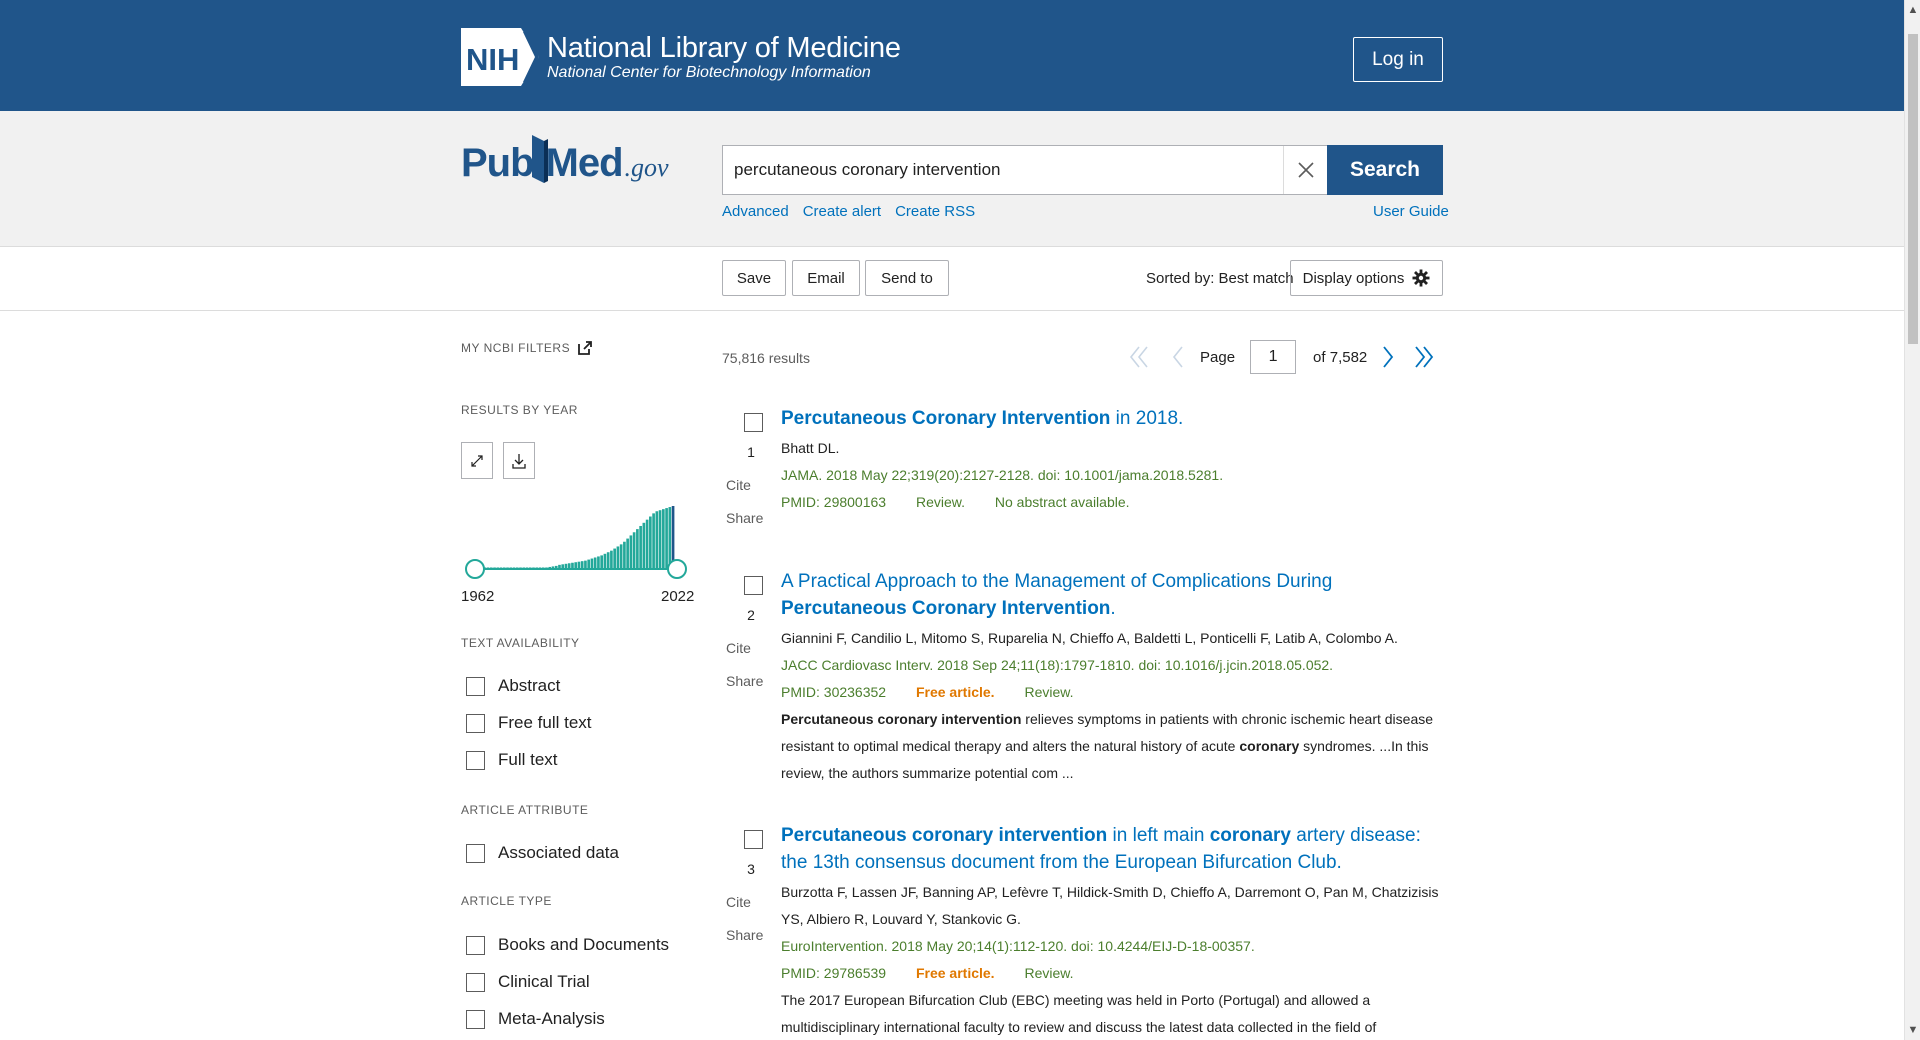 Image resolution: width=1920 pixels, height=1040 pixels. I want to click on scroll-up-icon: ▲, so click(1912, 10).